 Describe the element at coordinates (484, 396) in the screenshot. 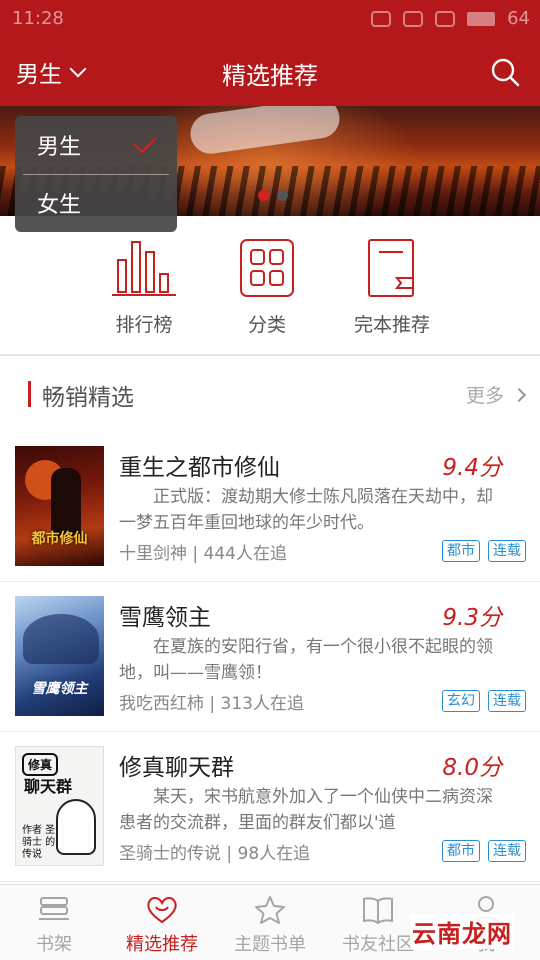

I see `more-label: 更多` at that location.